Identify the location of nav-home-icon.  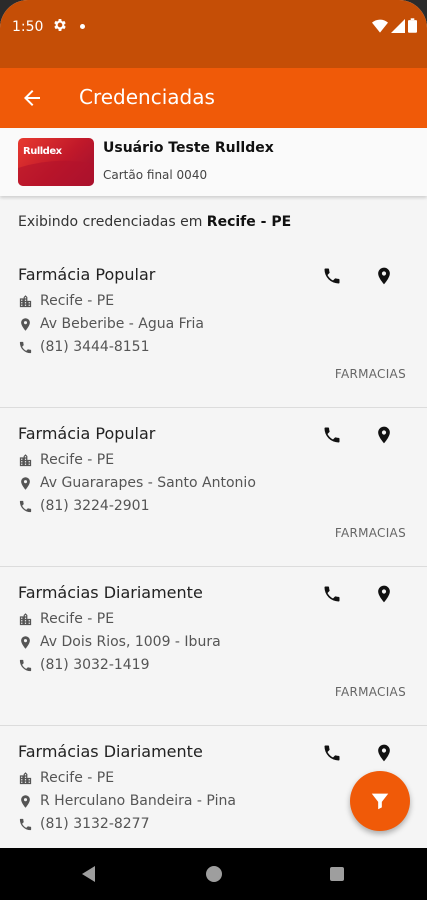
(214, 874).